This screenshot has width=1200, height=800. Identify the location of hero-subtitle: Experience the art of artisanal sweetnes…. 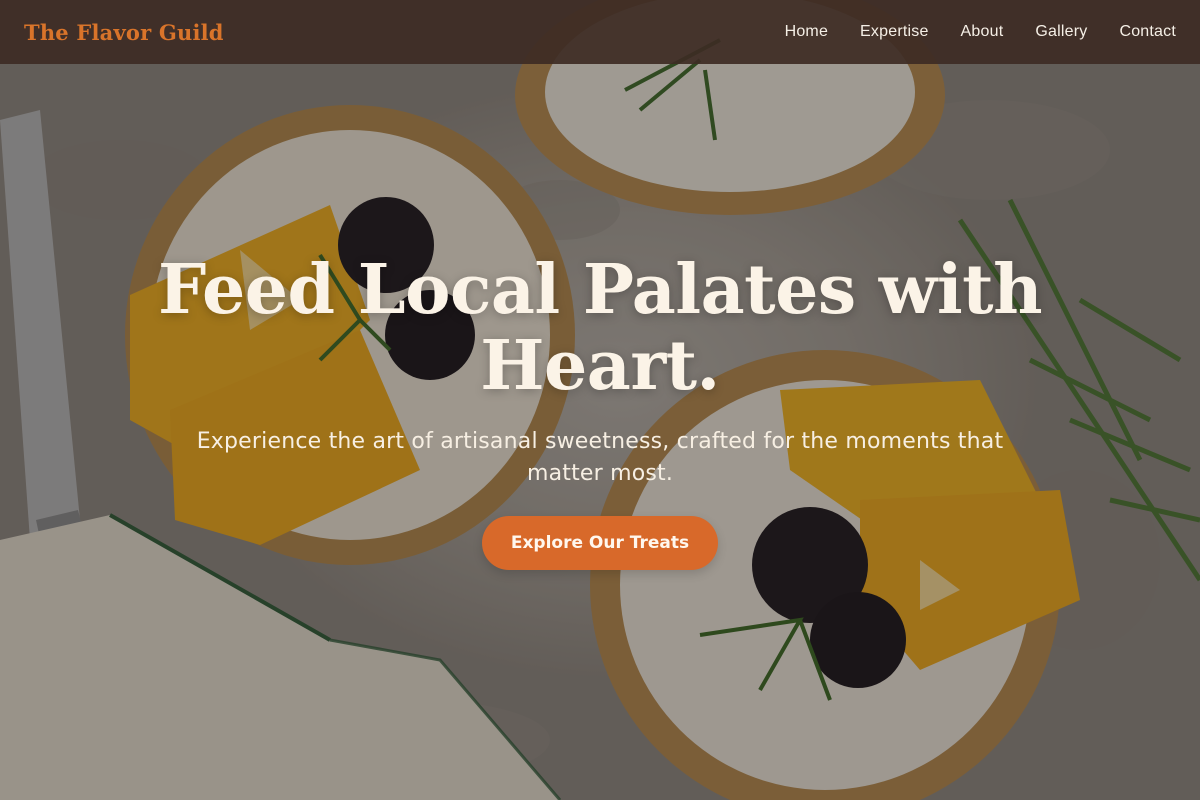
(600, 457).